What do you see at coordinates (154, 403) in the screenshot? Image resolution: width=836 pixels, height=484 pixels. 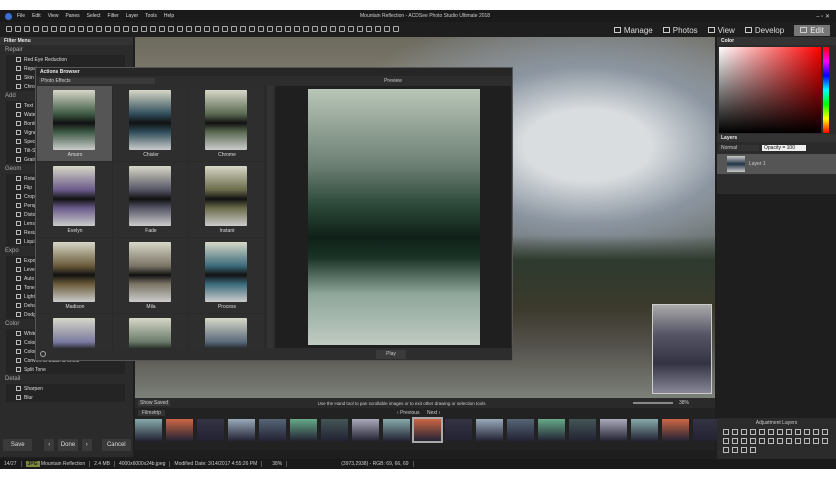 I see `show-saved-button: Show Saved` at bounding box center [154, 403].